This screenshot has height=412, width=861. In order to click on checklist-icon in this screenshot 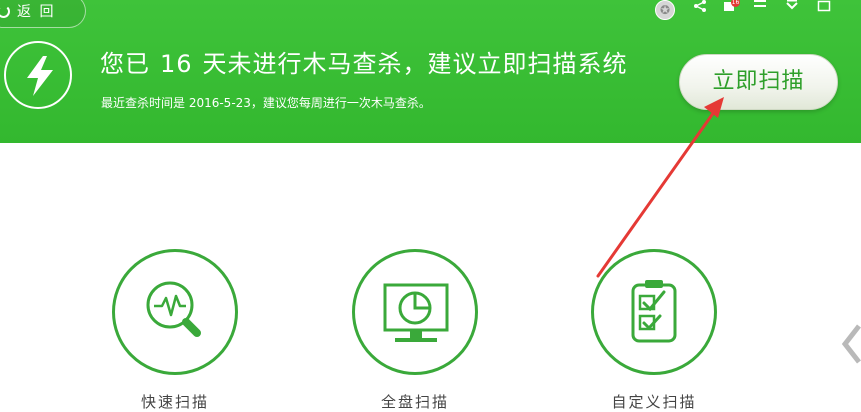, I will do `click(654, 311)`.